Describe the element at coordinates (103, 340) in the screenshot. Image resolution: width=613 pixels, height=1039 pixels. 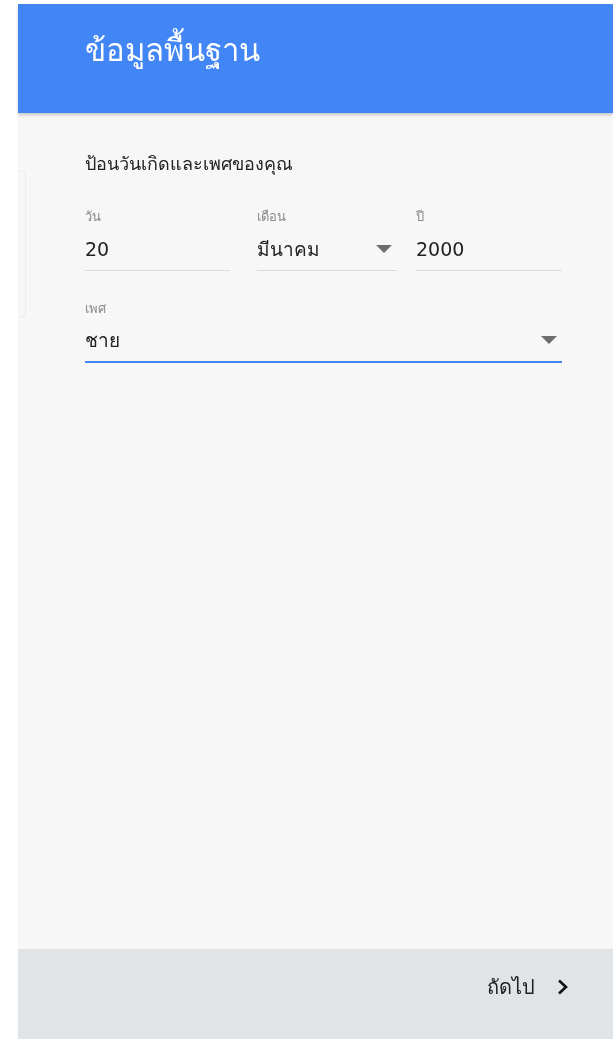
I see `field-value: ชาย` at that location.